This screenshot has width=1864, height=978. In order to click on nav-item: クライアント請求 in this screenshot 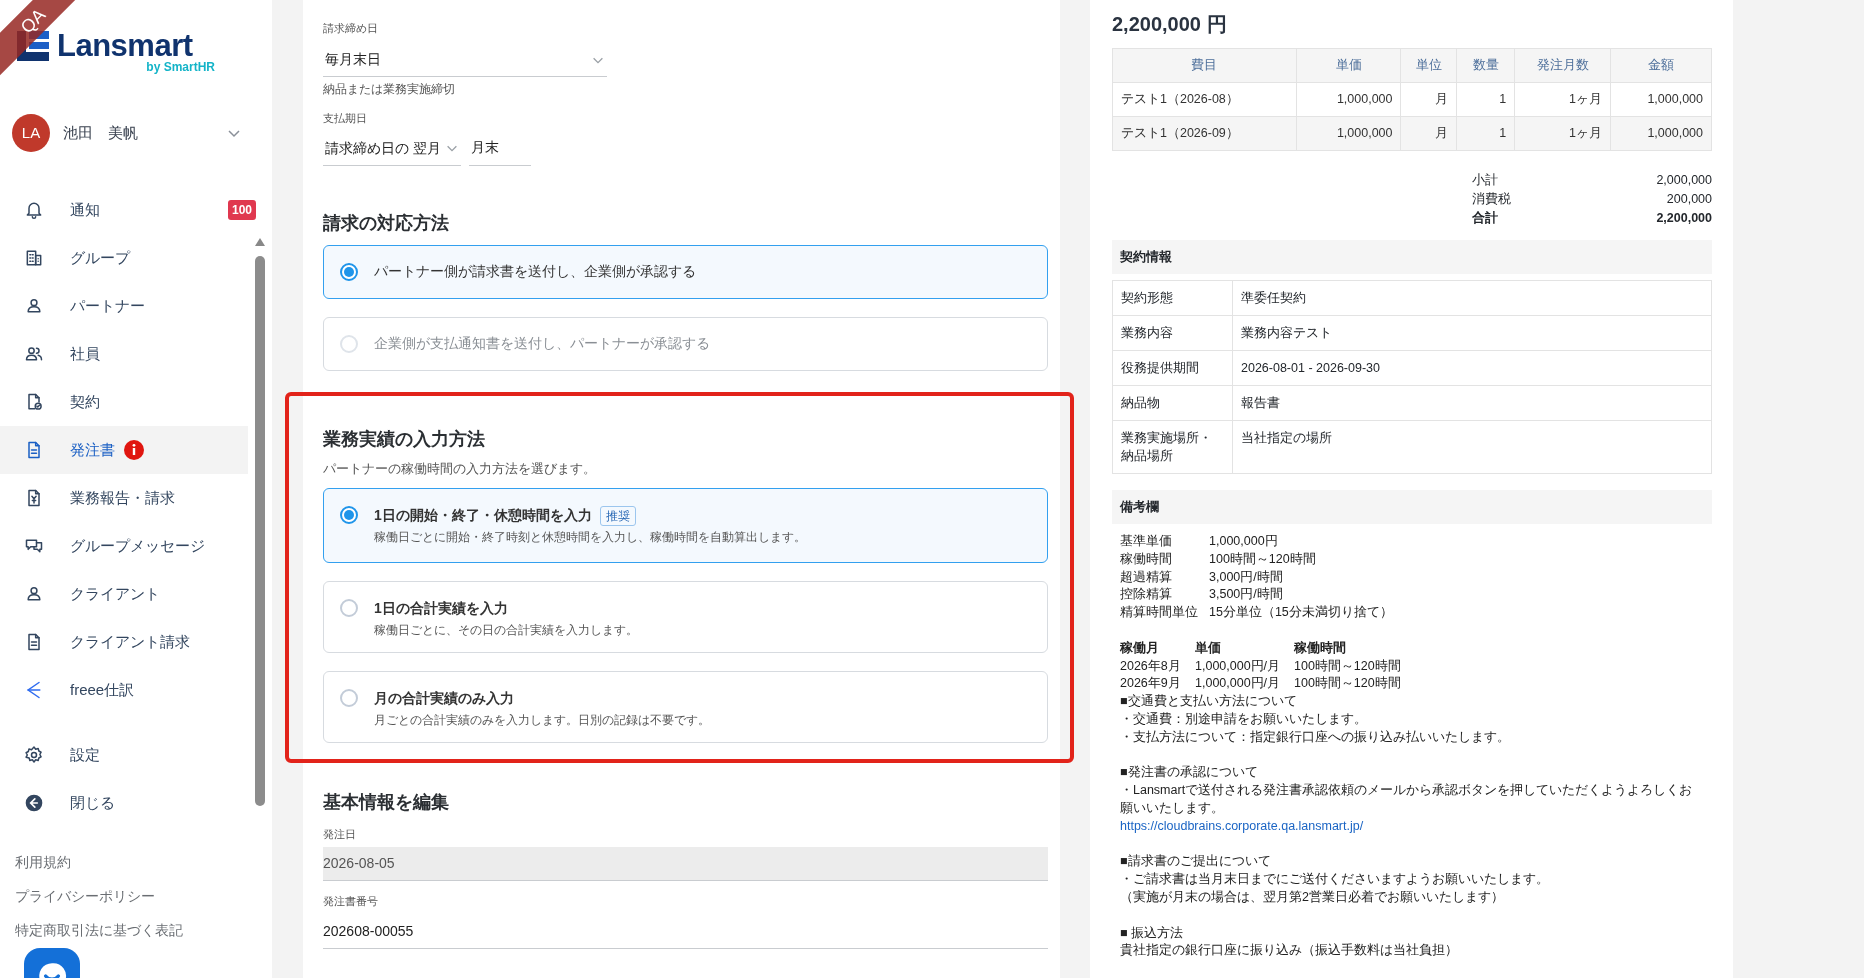, I will do `click(128, 642)`.